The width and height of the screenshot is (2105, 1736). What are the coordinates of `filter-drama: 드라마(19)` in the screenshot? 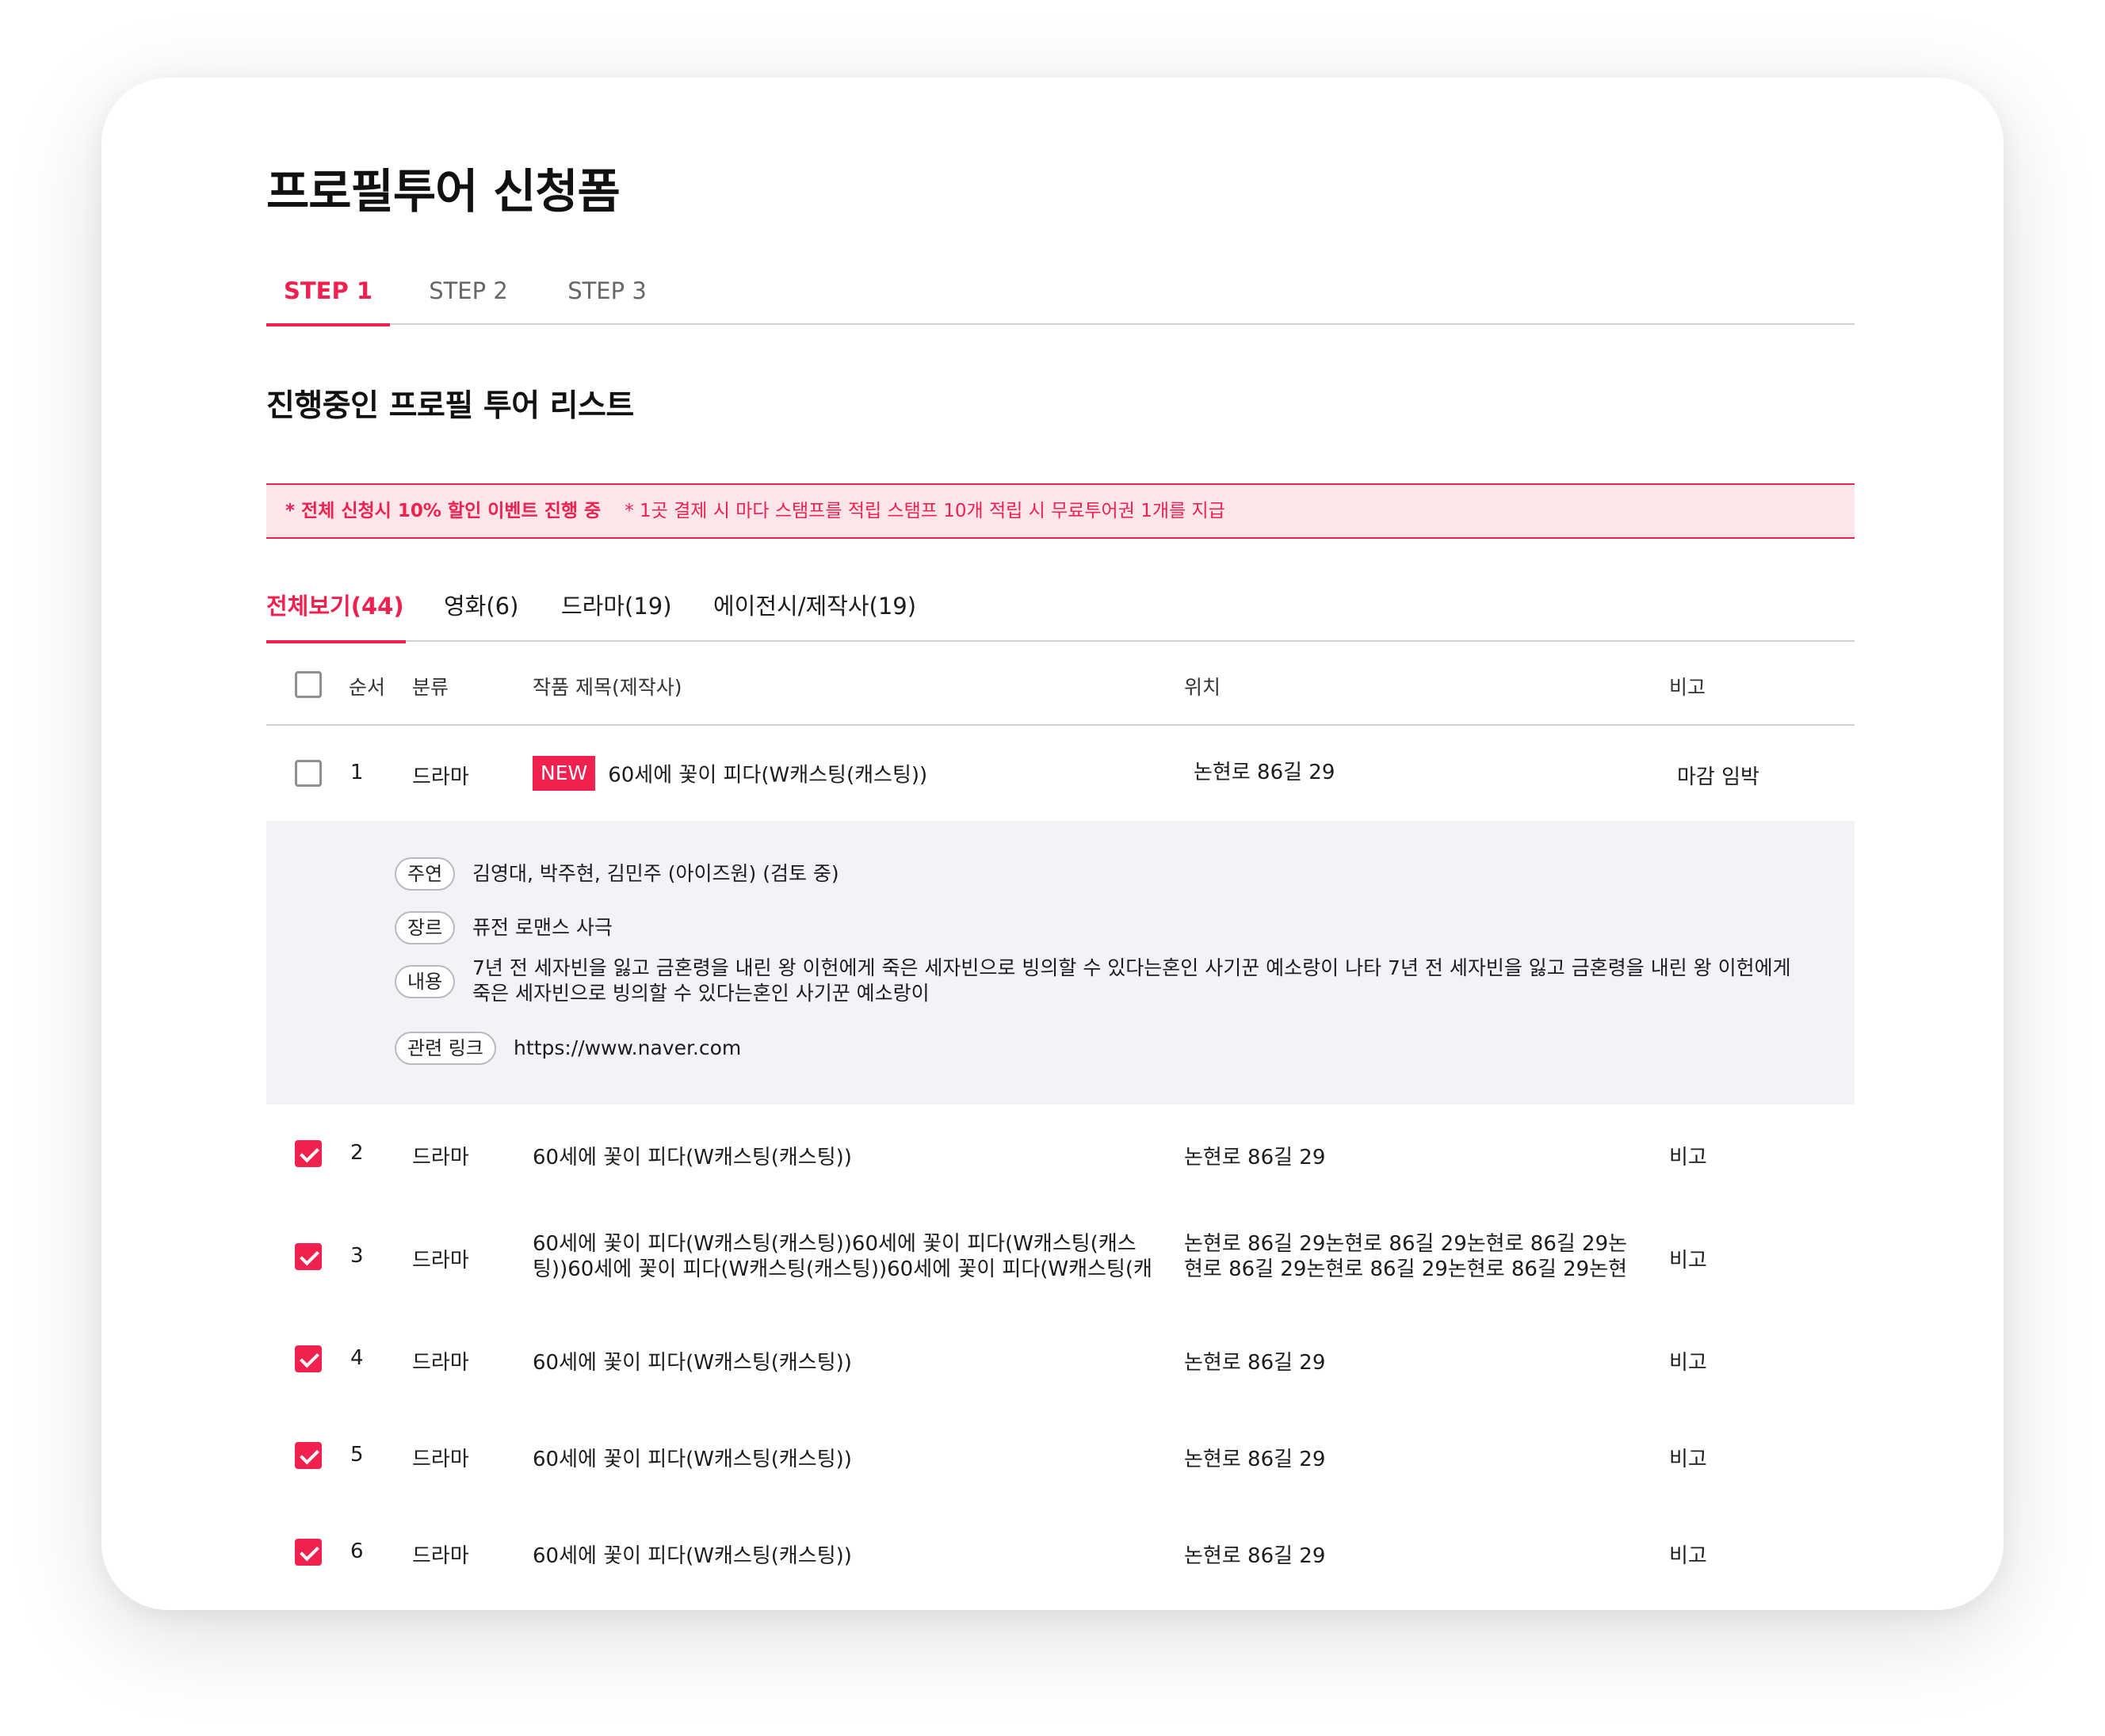 It's located at (616, 614).